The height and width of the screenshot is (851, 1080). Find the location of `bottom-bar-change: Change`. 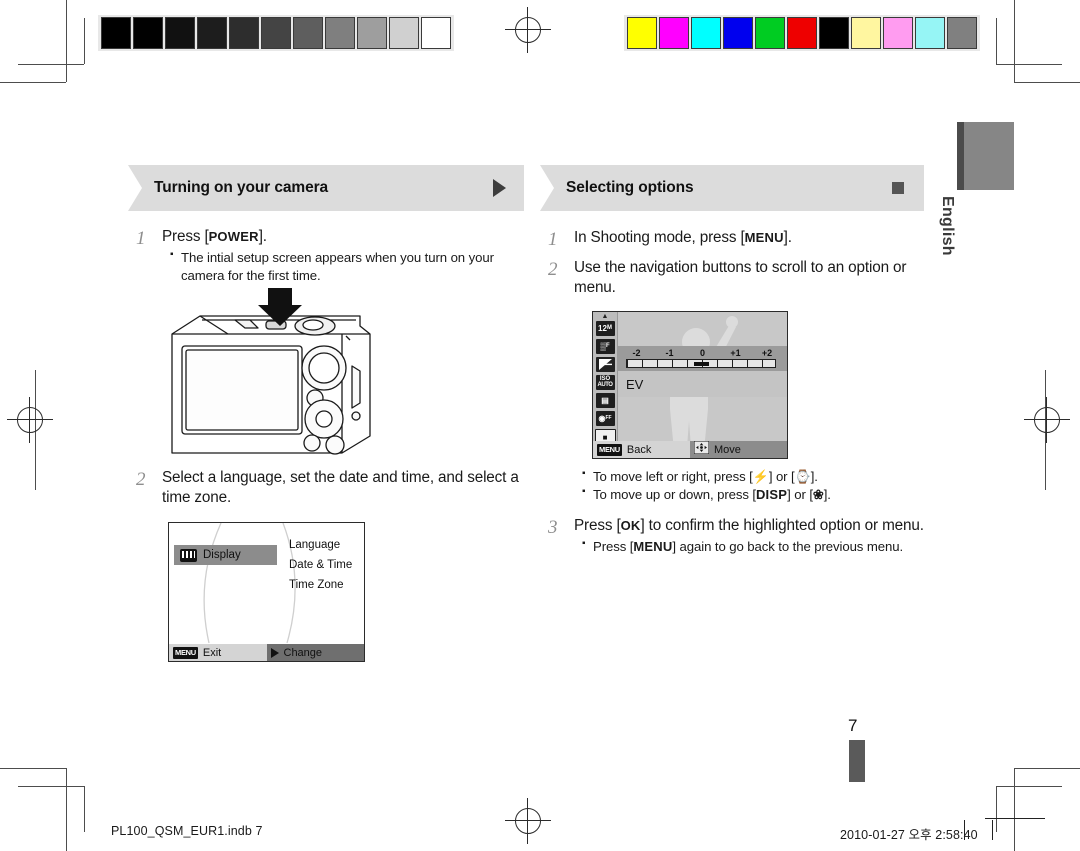

bottom-bar-change: Change is located at coordinates (315, 652).